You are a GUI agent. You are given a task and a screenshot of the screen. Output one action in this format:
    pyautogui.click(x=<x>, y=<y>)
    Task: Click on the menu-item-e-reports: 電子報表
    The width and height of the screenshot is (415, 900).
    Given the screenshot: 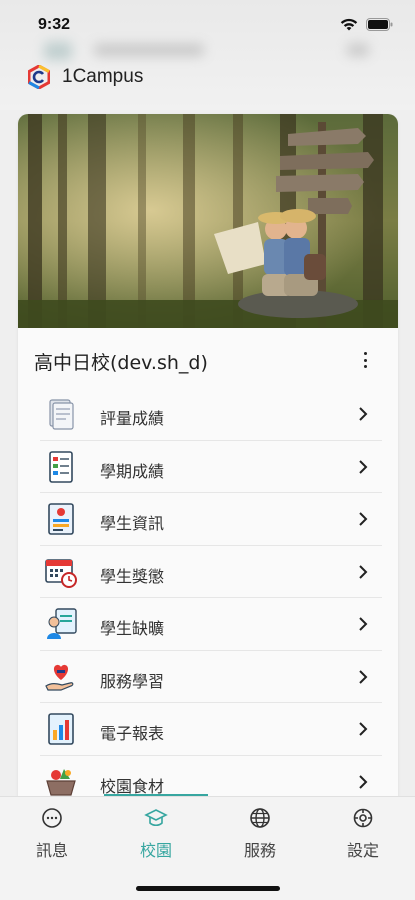 What is the action you would take?
    pyautogui.click(x=211, y=729)
    